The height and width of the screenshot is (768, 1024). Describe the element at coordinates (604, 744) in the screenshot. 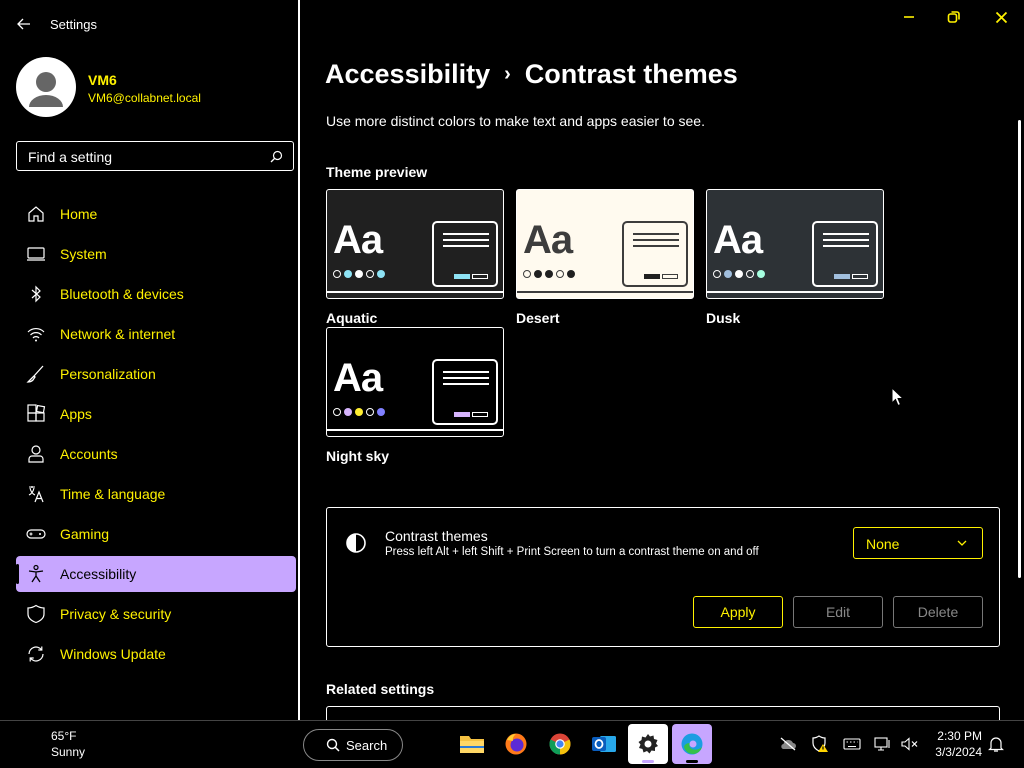

I see `taskbar-outlook` at that location.